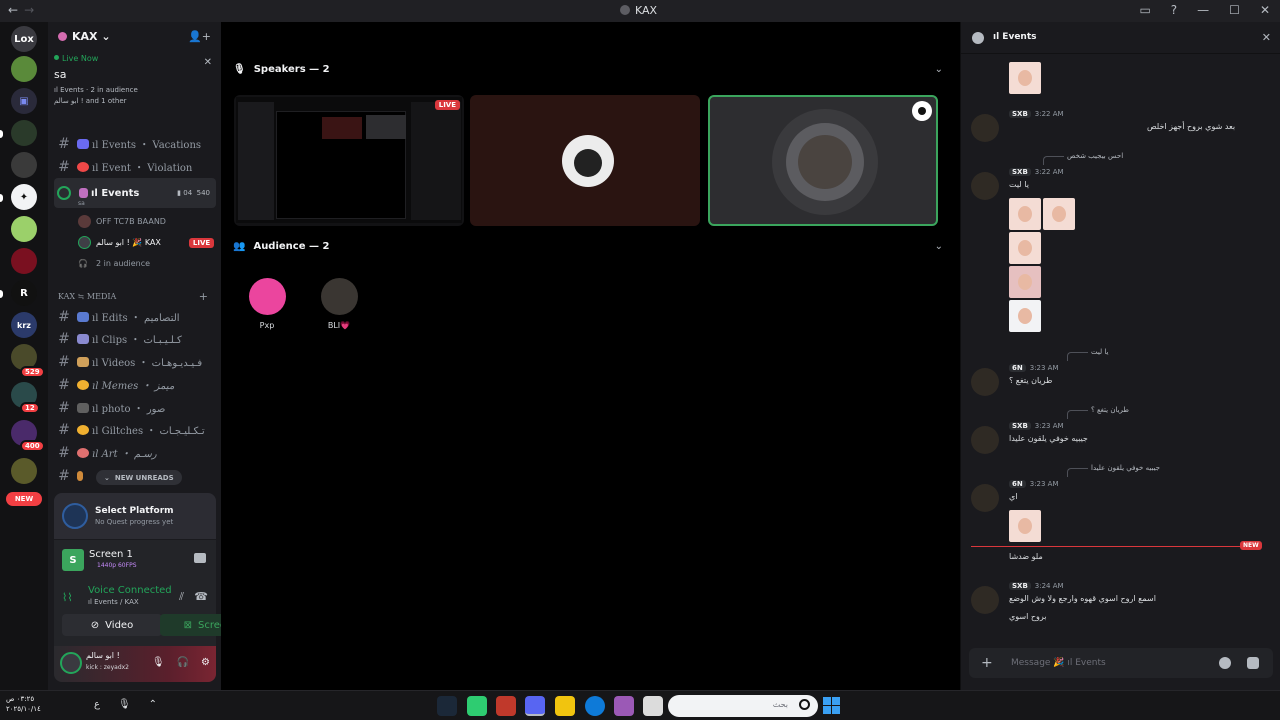 This screenshot has width=1280, height=720. What do you see at coordinates (1113, 470) in the screenshot?
I see `reply-preview: جيبيه خوفي يلقون عليدا` at bounding box center [1113, 470].